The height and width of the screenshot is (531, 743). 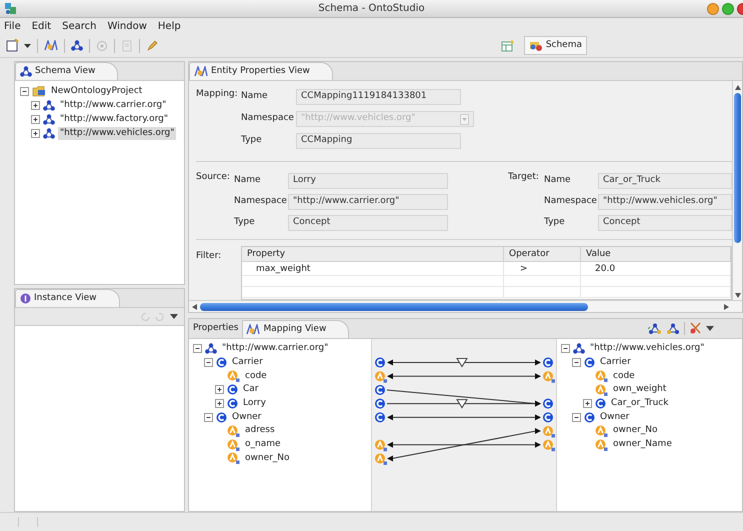 I want to click on view-tab: Properties, so click(x=216, y=329).